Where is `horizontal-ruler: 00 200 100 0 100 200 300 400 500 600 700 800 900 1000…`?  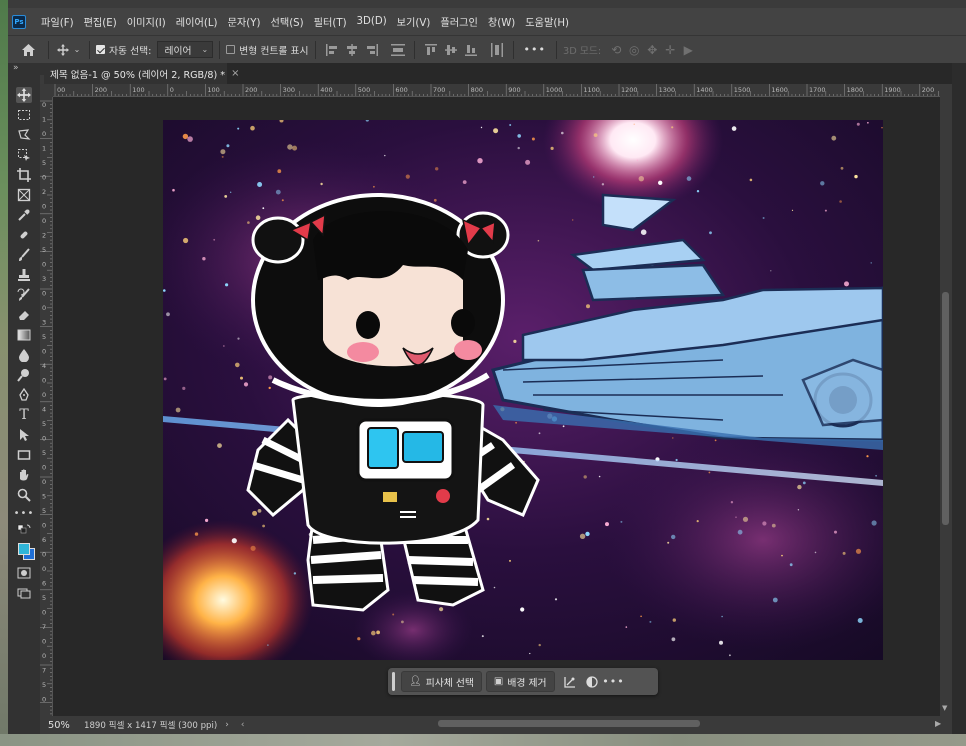
horizontal-ruler: 00 200 100 0 100 200 300 400 500 600 700 800 900 1000… is located at coordinates (496, 90).